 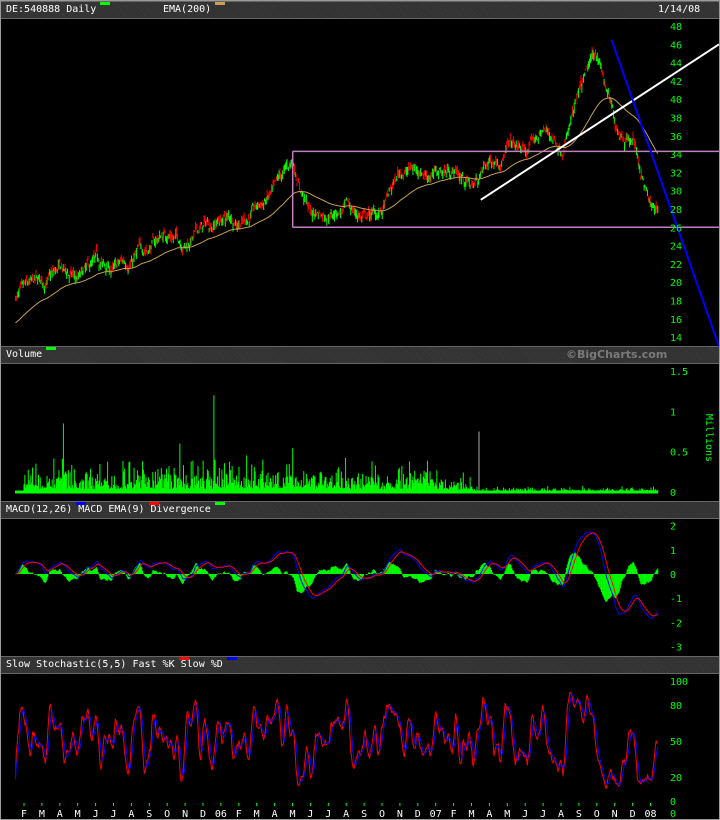 What do you see at coordinates (676, 778) in the screenshot?
I see `stochastic-axis-tick: 20` at bounding box center [676, 778].